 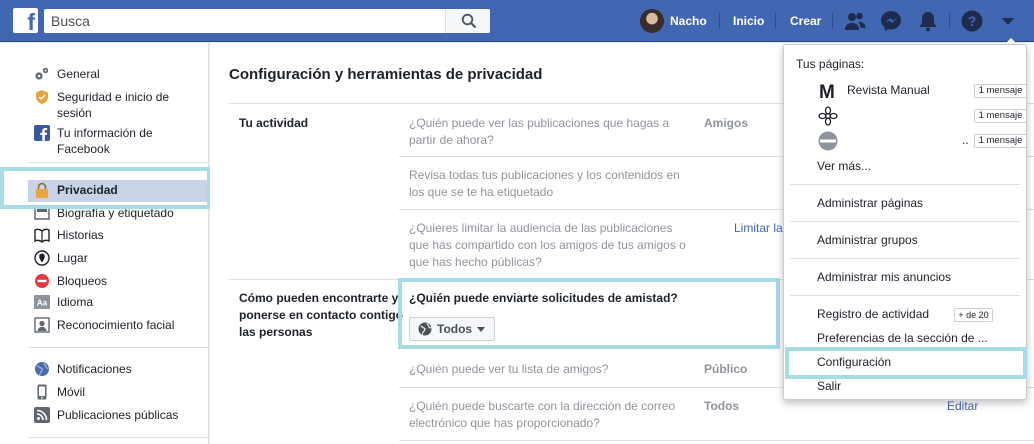 I want to click on svg-text: Aa, so click(x=42, y=303).